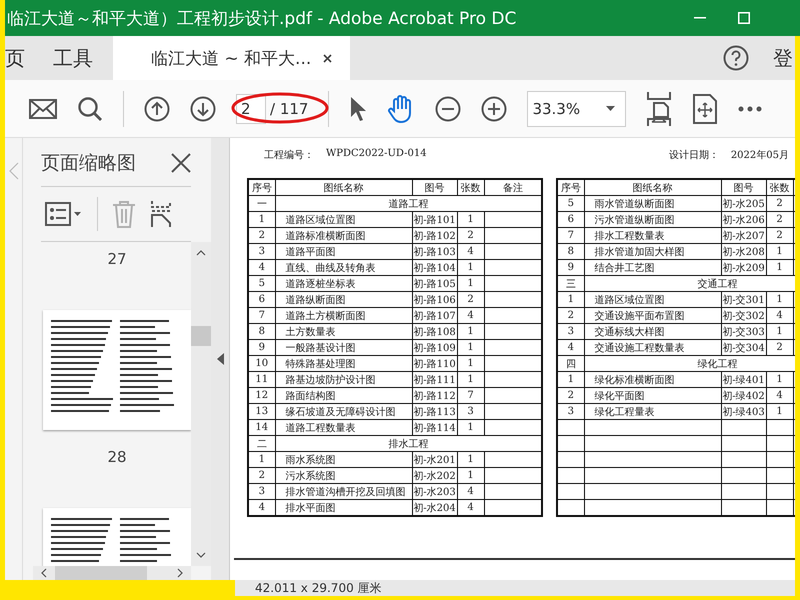 The width and height of the screenshot is (800, 600). Describe the element at coordinates (117, 370) in the screenshot. I see `page-thumbnail` at that location.